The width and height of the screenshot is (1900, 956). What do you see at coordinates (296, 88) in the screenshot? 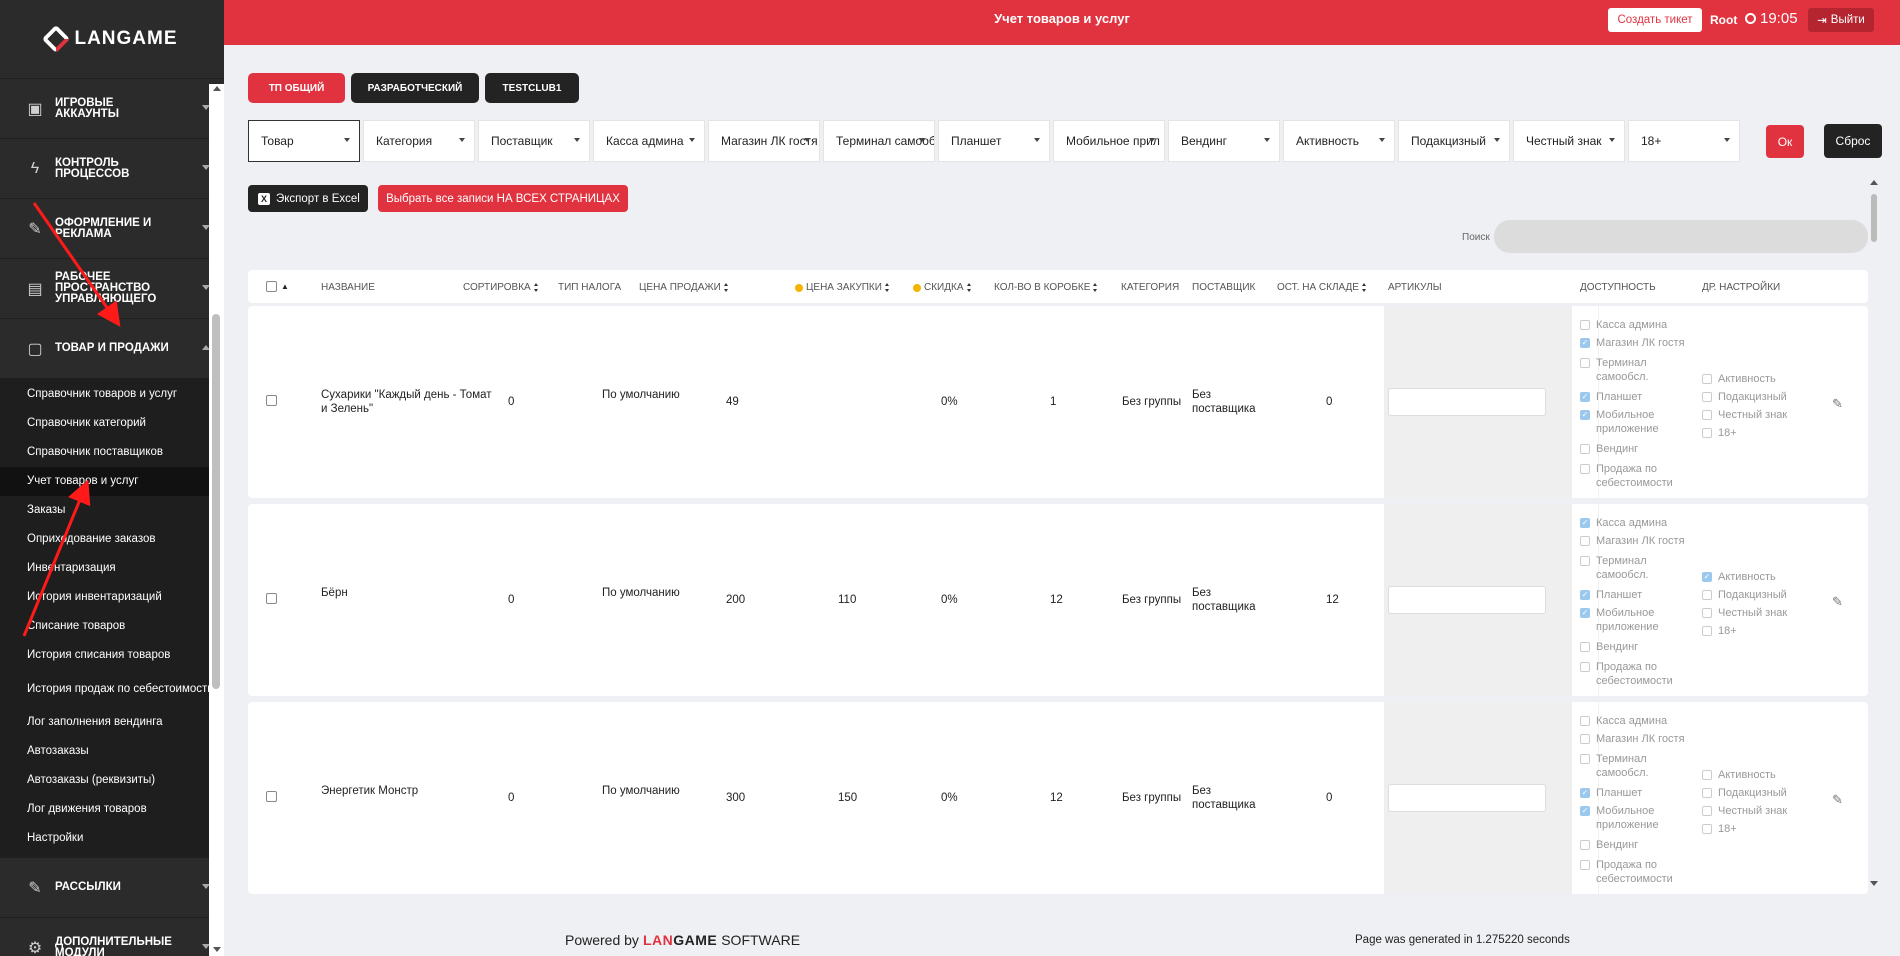
I see `tab-general: ТП ОБЩИЙ` at bounding box center [296, 88].